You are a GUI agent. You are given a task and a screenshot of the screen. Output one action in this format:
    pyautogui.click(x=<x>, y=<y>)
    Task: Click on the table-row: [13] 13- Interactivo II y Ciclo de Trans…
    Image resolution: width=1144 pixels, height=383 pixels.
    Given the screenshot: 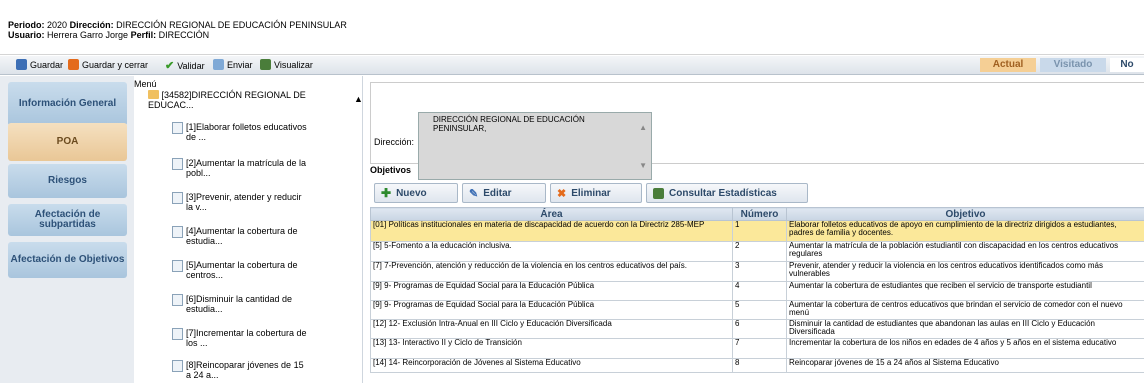 What is the action you would take?
    pyautogui.click(x=757, y=348)
    